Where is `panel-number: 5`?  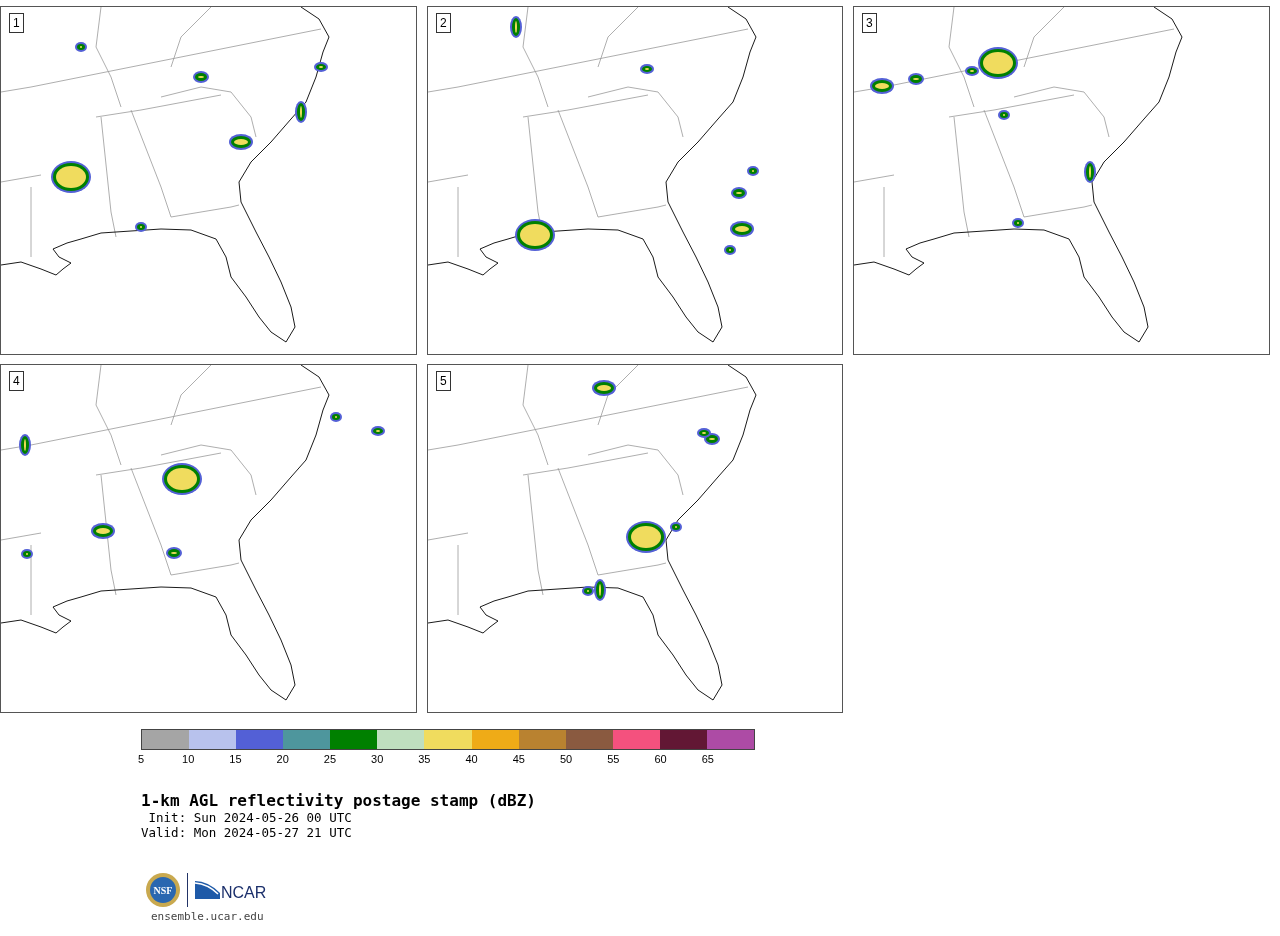 panel-number: 5 is located at coordinates (443, 381).